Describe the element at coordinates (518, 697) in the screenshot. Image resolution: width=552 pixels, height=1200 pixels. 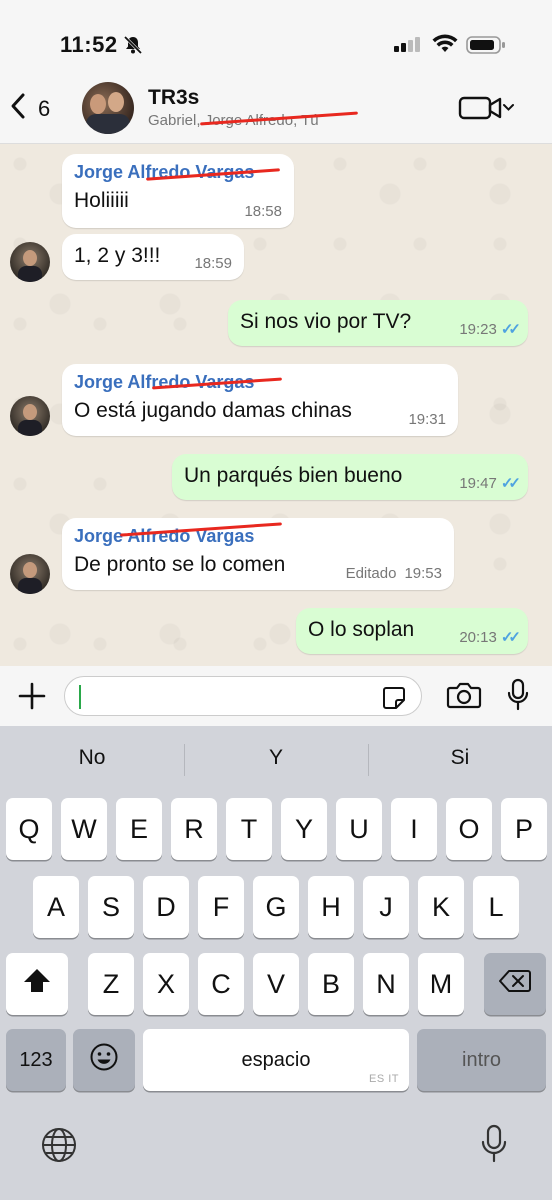
I see `microphone-icon` at that location.